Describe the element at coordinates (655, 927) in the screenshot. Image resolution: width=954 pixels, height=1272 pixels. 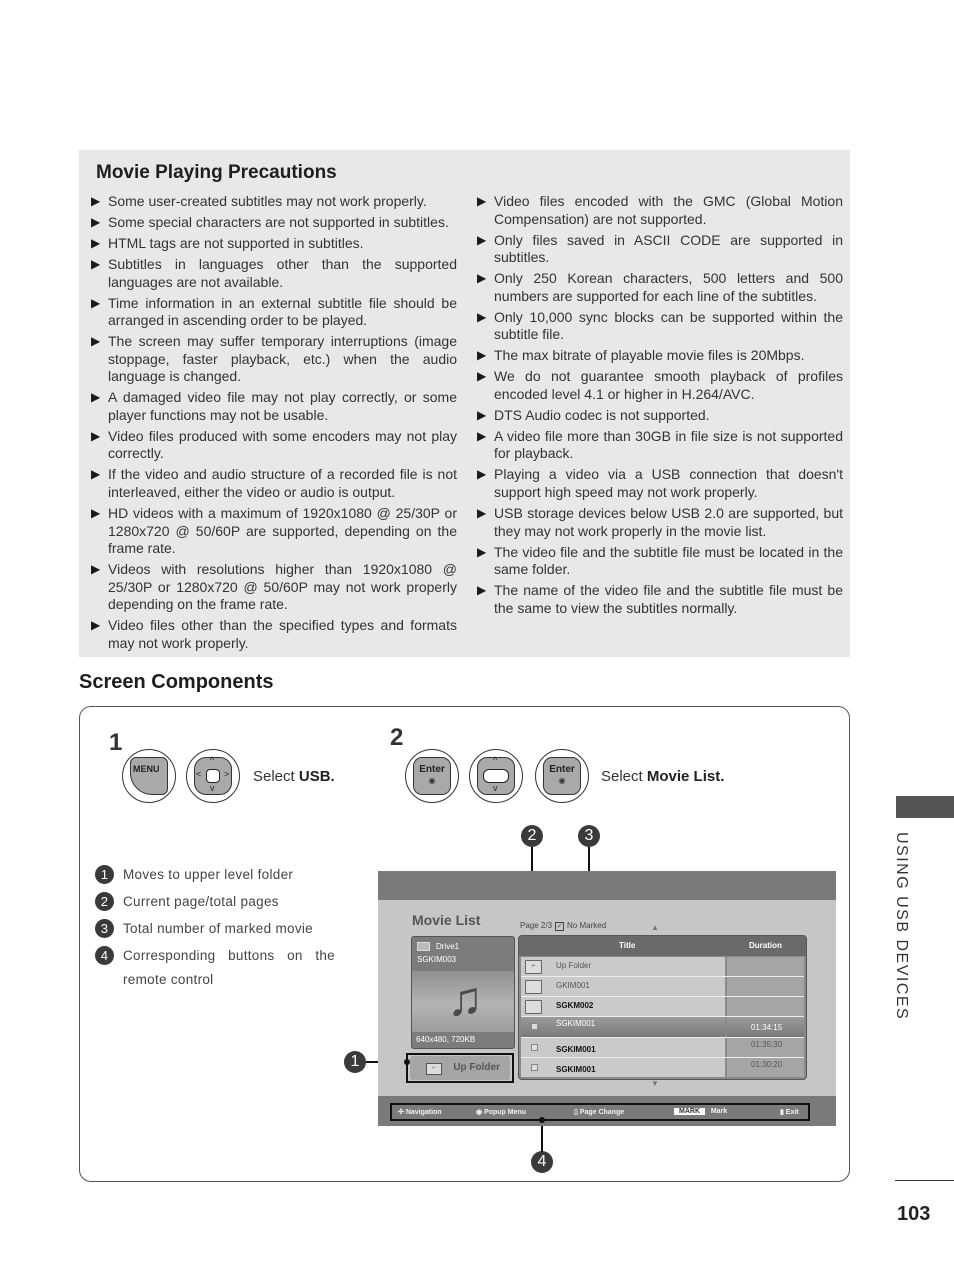
I see `scroll-up-icon: ▲` at that location.